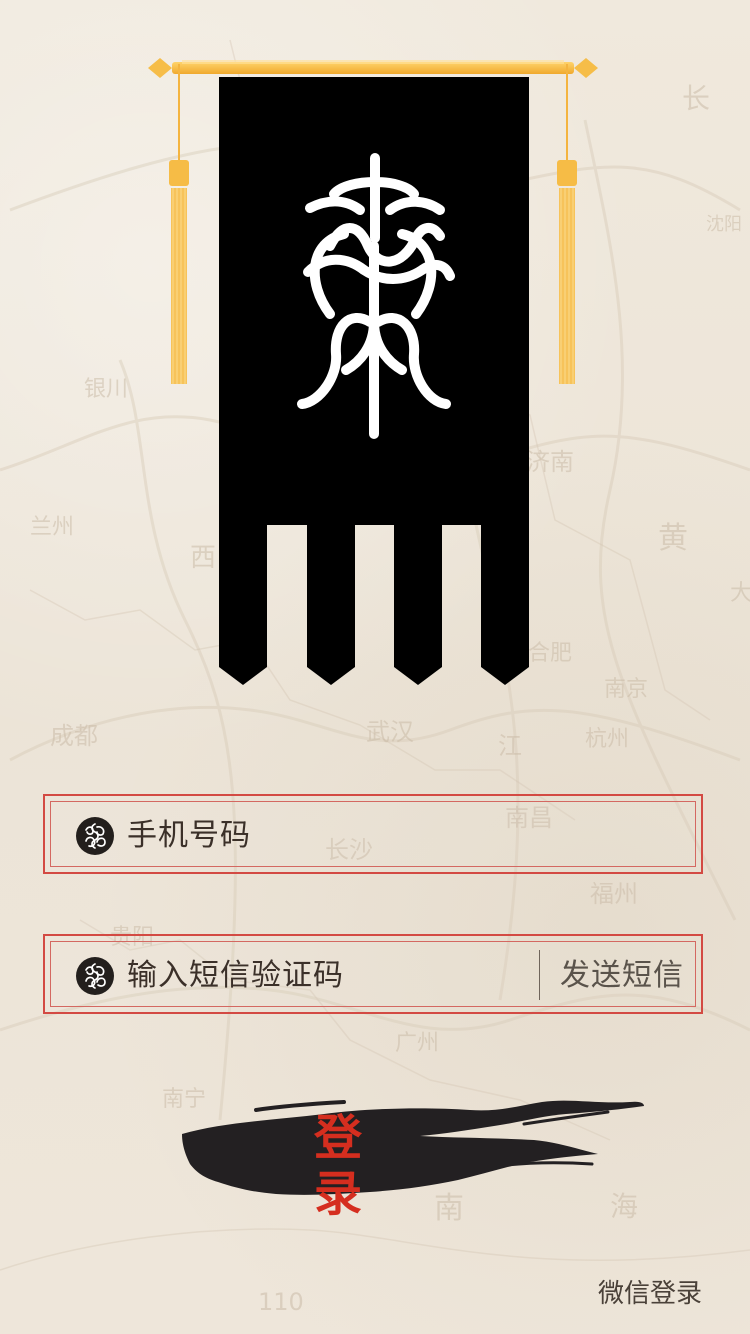  Describe the element at coordinates (390, 732) in the screenshot. I see `svg-text: 武汉` at that location.